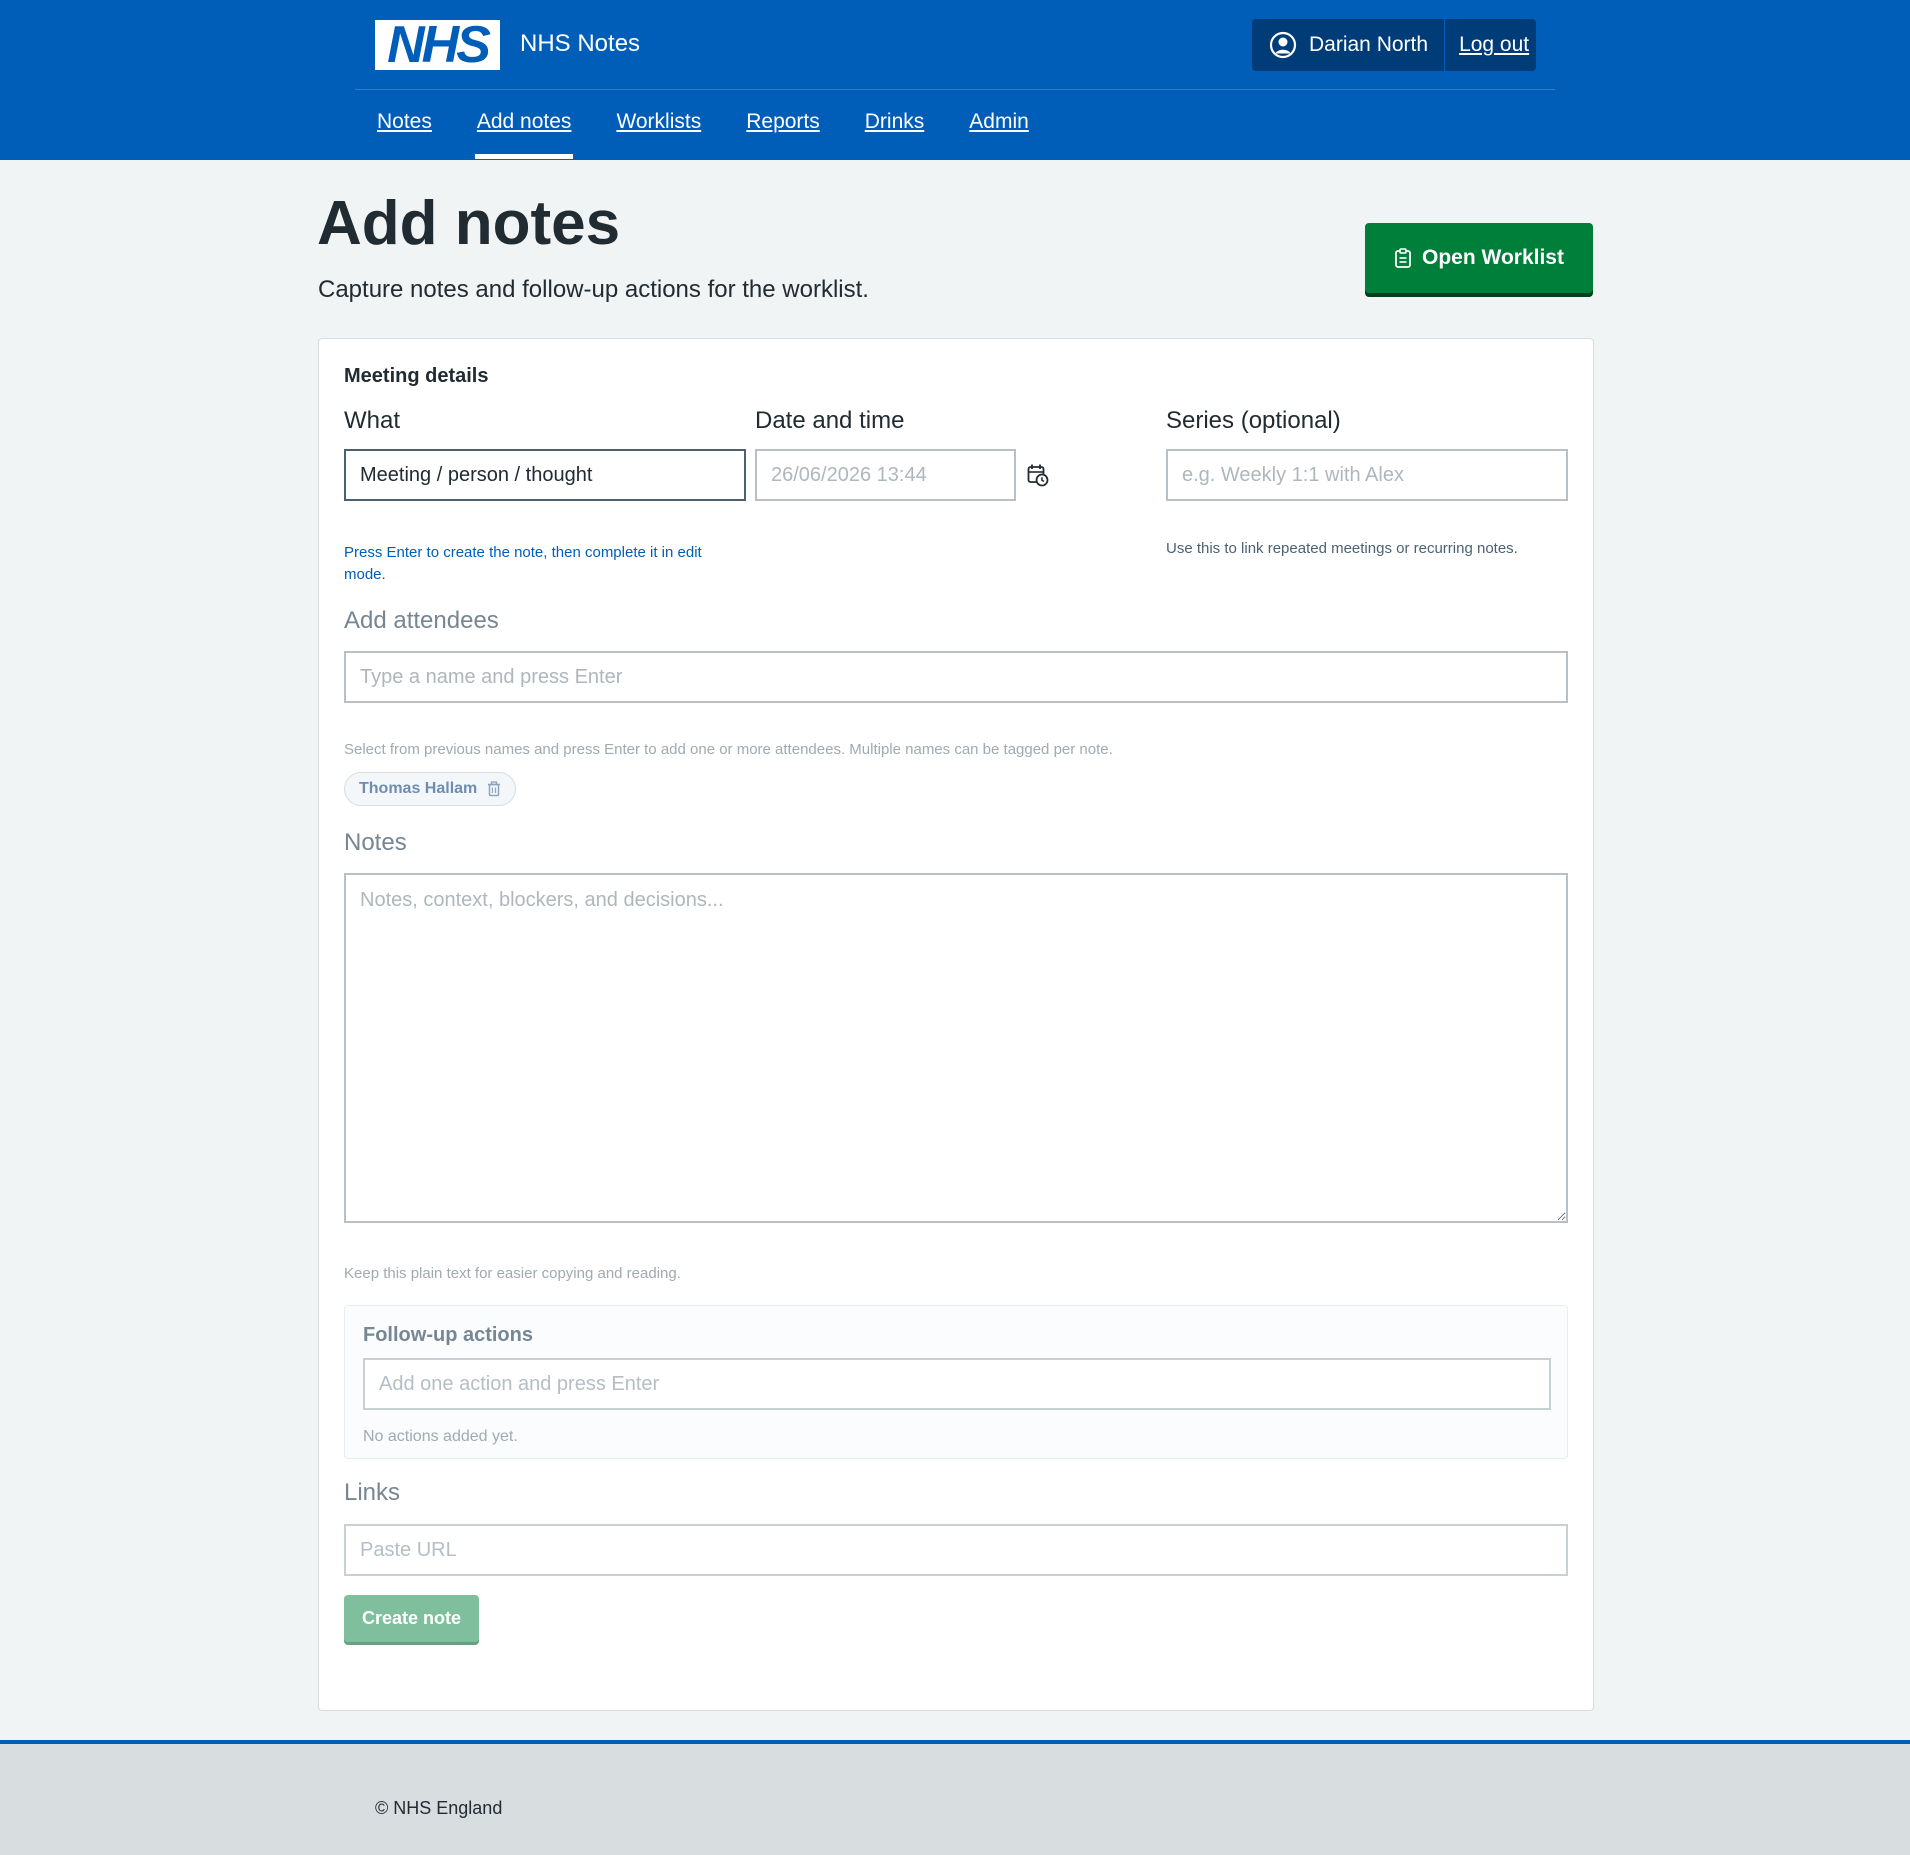 This screenshot has width=1910, height=1855. I want to click on nhs-logo: NHS, so click(437, 45).